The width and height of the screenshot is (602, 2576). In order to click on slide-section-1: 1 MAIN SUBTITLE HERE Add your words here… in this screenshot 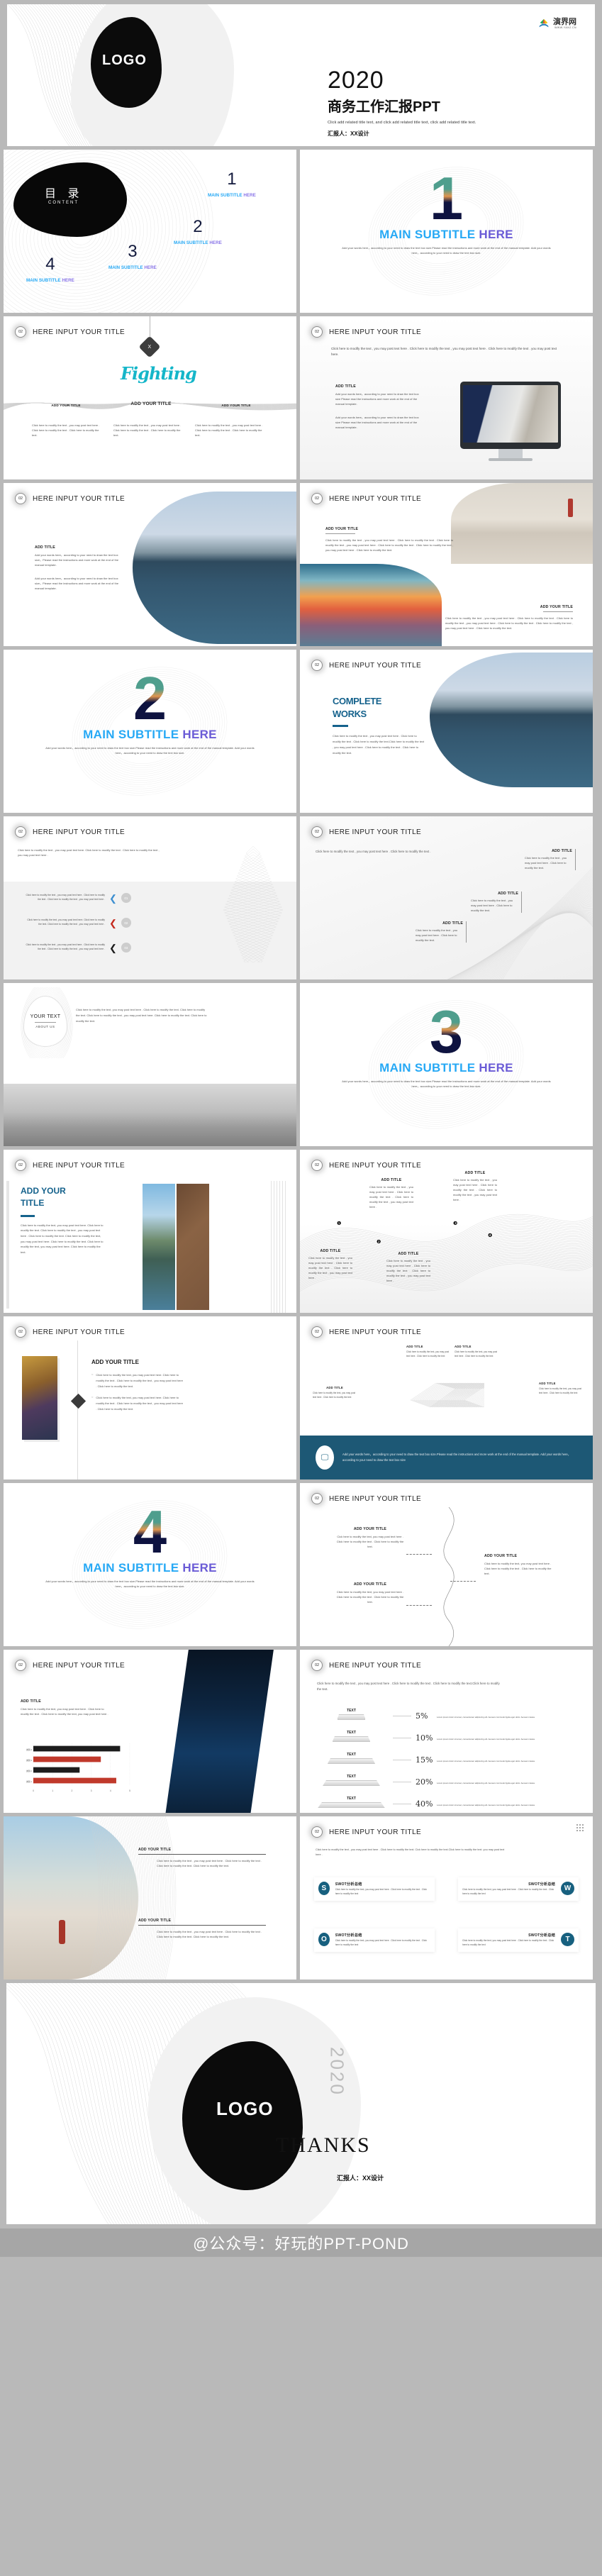, I will do `click(447, 231)`.